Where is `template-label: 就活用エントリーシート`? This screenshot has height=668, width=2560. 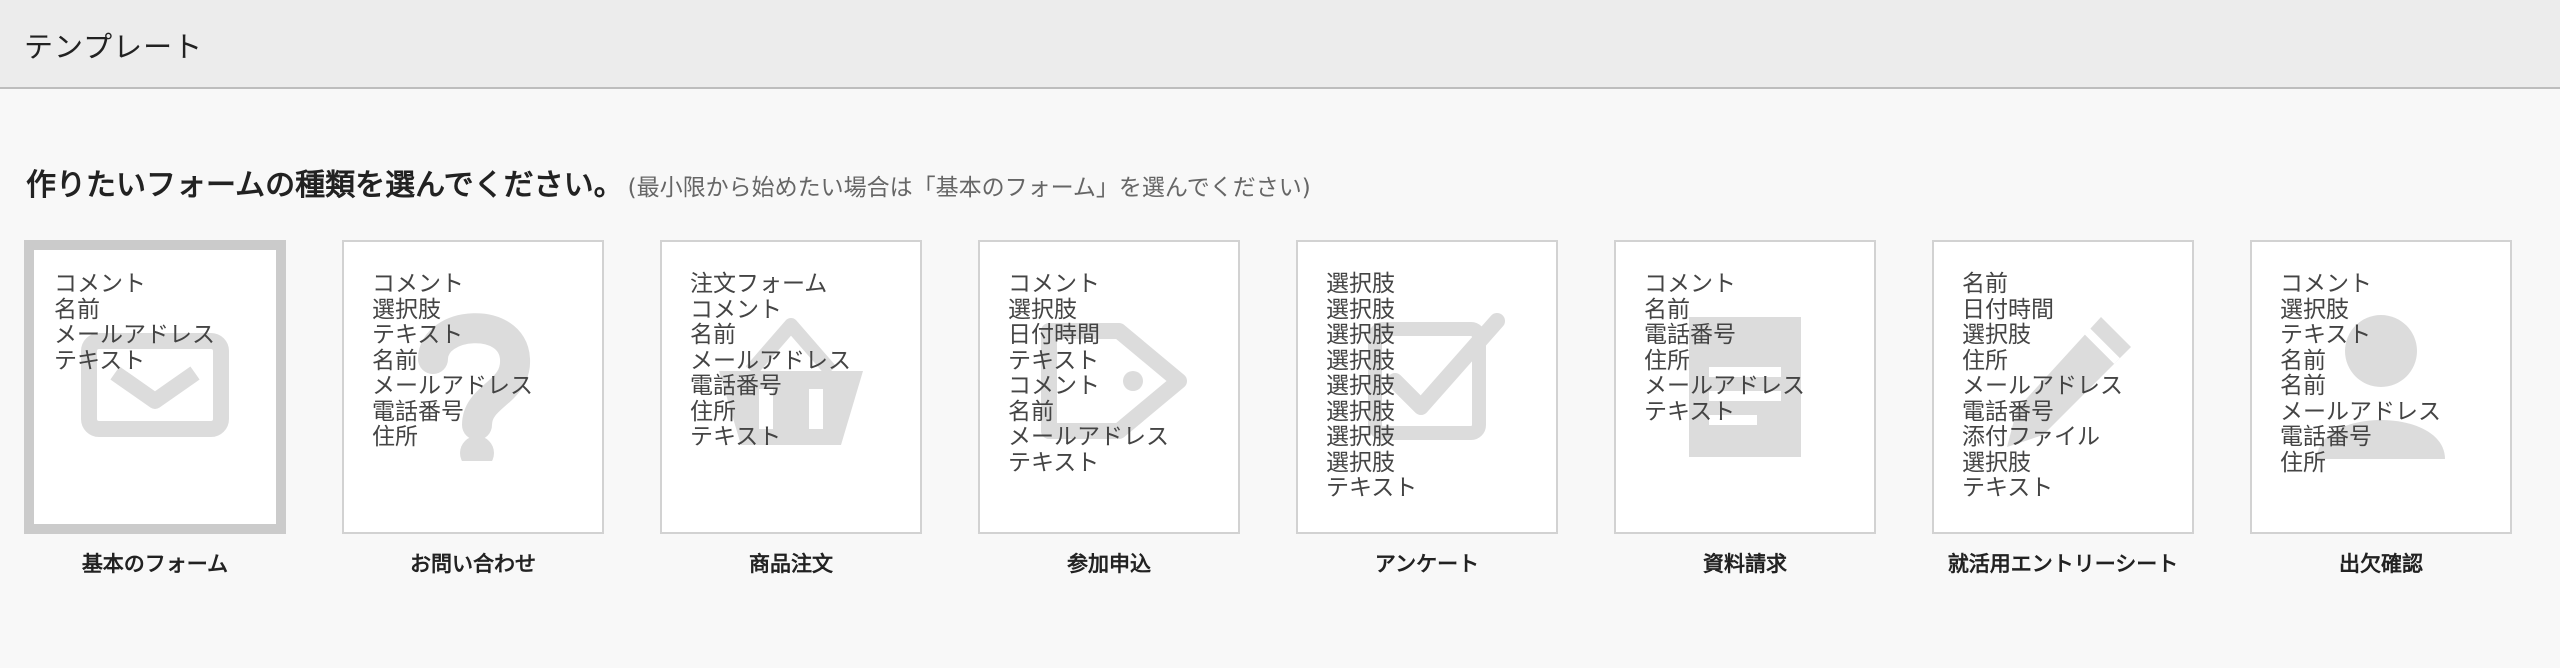
template-label: 就活用エントリーシート is located at coordinates (2063, 563).